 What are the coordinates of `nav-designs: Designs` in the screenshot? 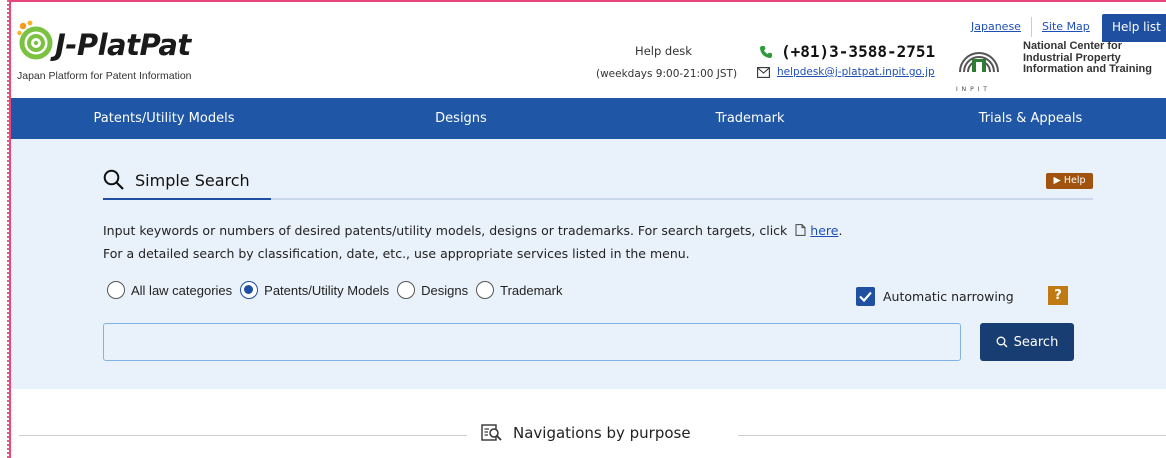 It's located at (461, 118).